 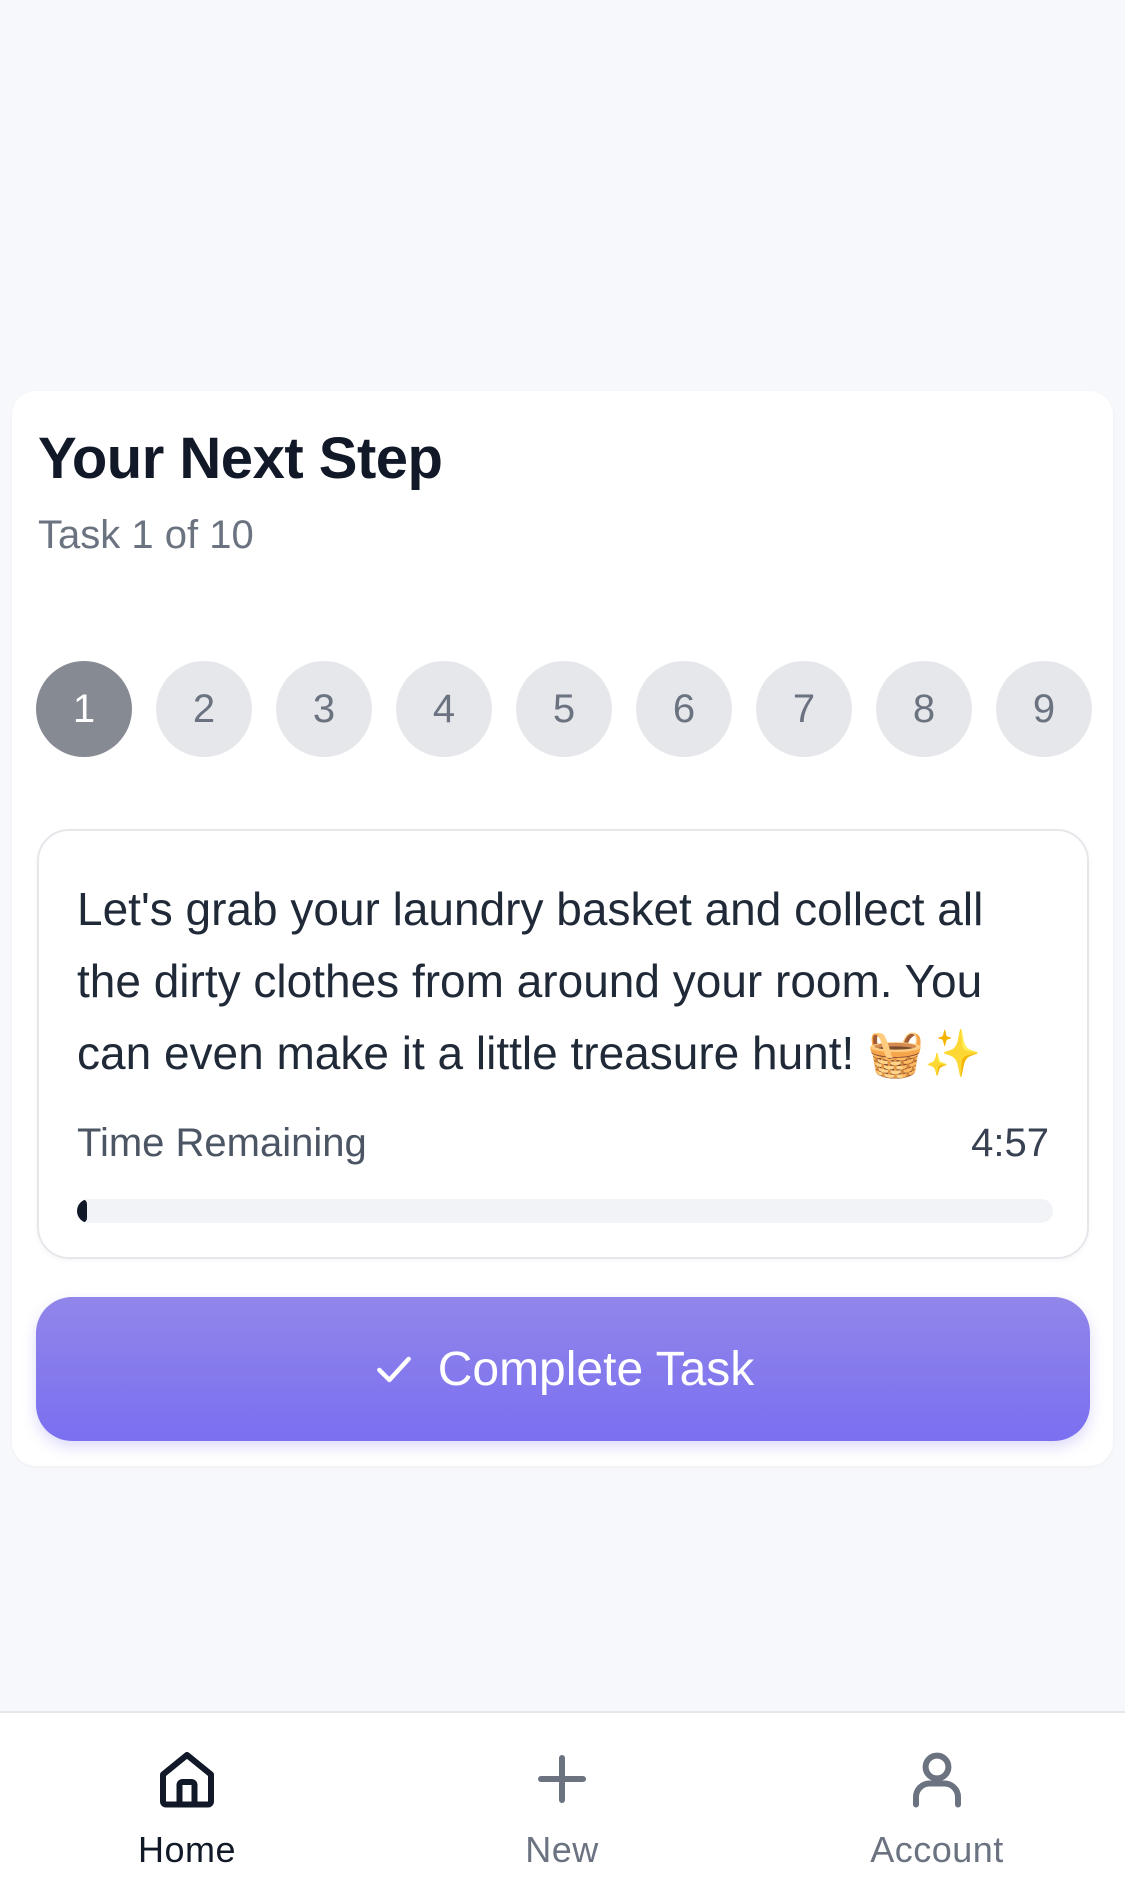 What do you see at coordinates (564, 709) in the screenshot?
I see `step-5: 5` at bounding box center [564, 709].